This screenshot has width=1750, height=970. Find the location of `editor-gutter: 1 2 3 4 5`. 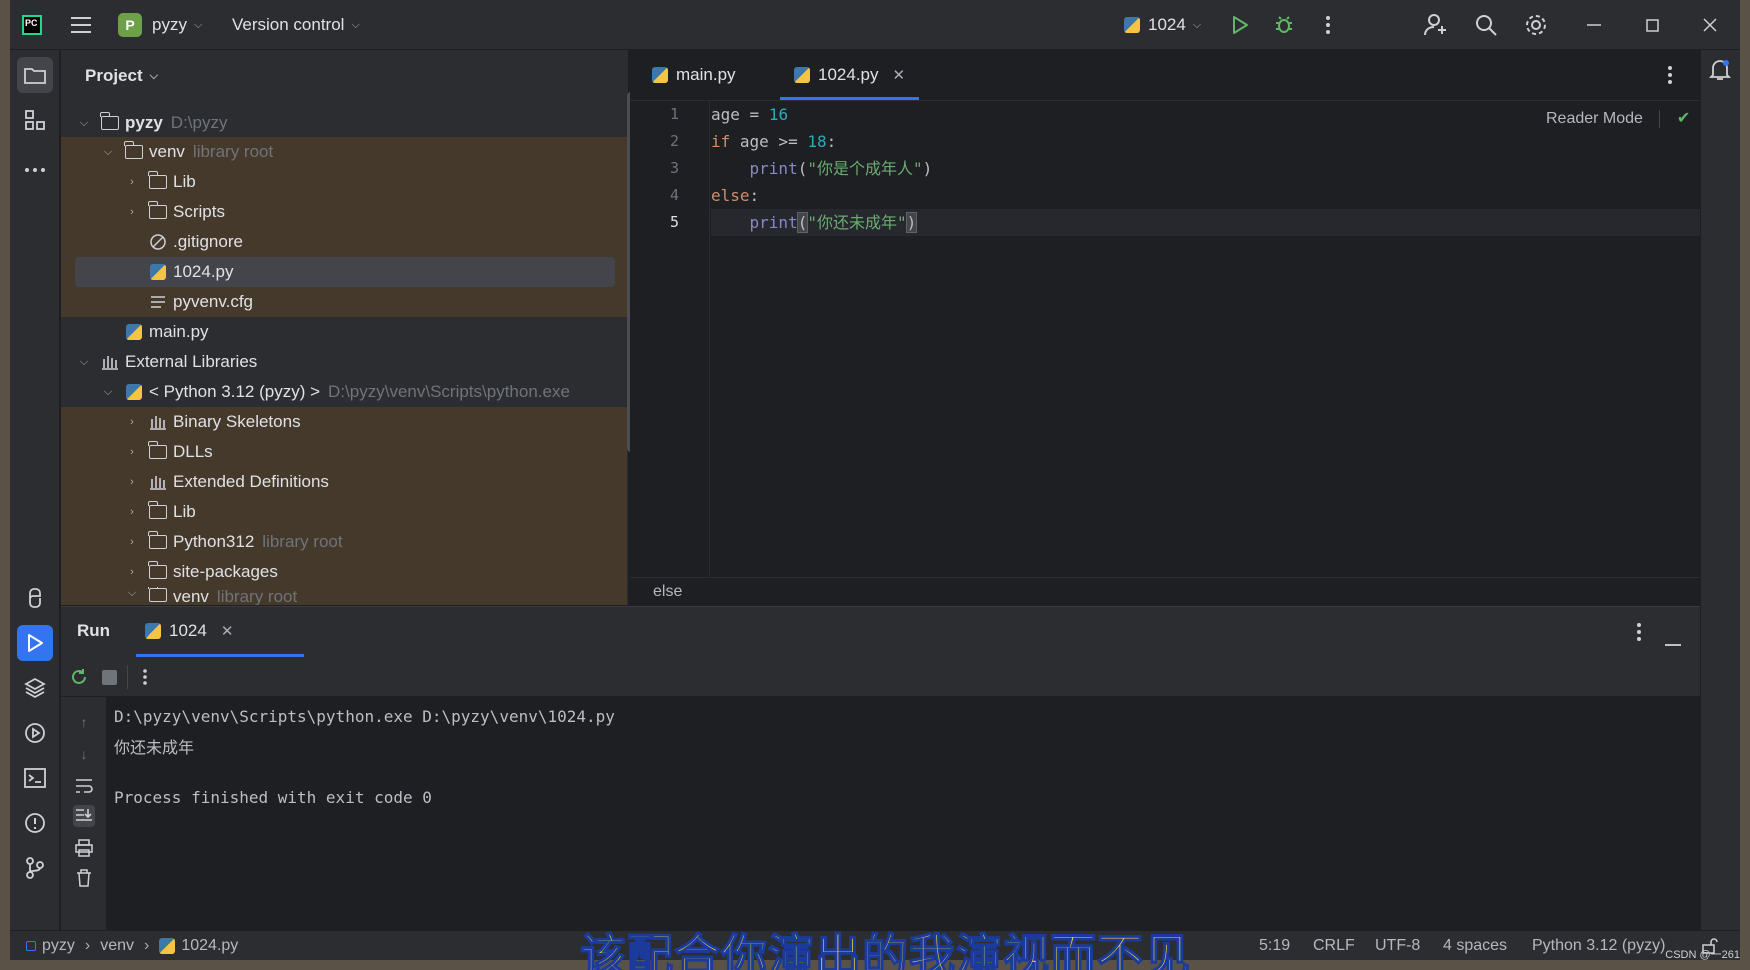

editor-gutter: 1 2 3 4 5 is located at coordinates (670, 339).